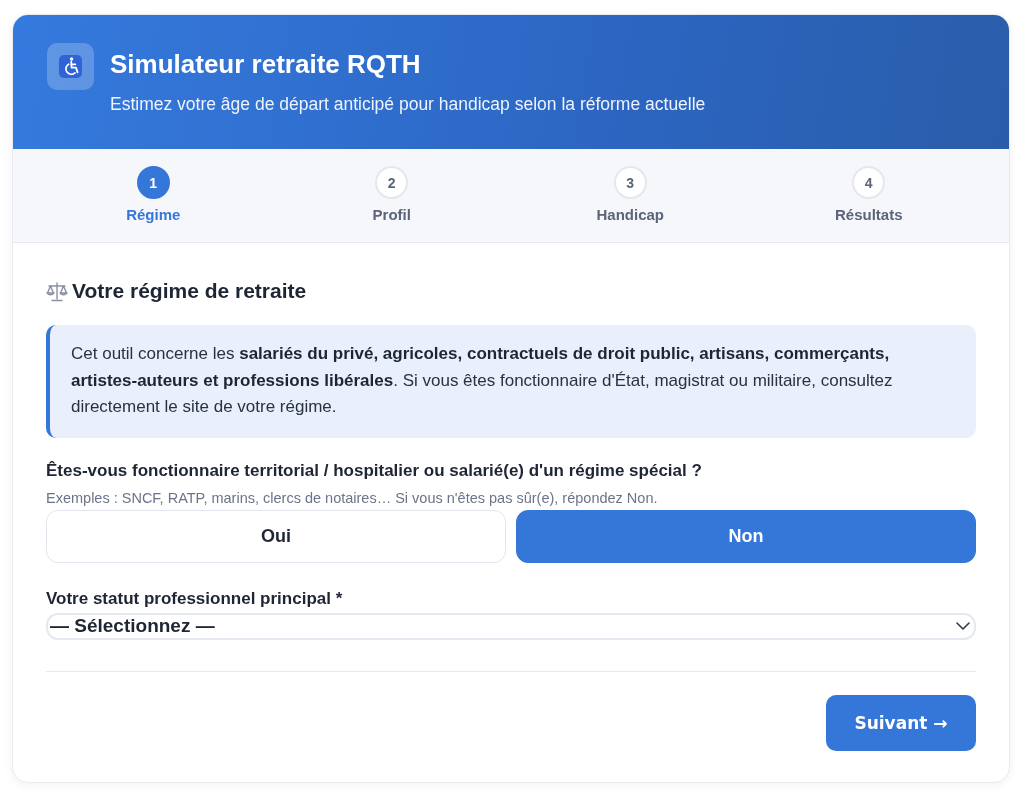  What do you see at coordinates (153, 182) in the screenshot?
I see `step-number: 1` at bounding box center [153, 182].